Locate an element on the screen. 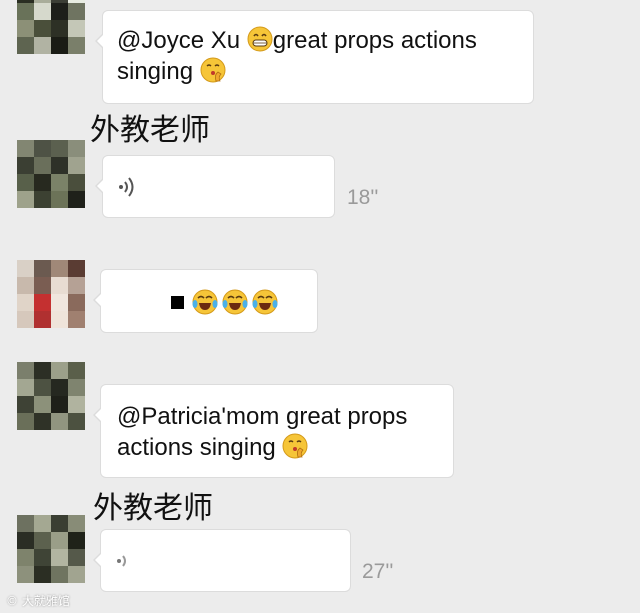 The height and width of the screenshot is (613, 640). message-text-line1: @Patricia'mom great props is located at coordinates (262, 416).